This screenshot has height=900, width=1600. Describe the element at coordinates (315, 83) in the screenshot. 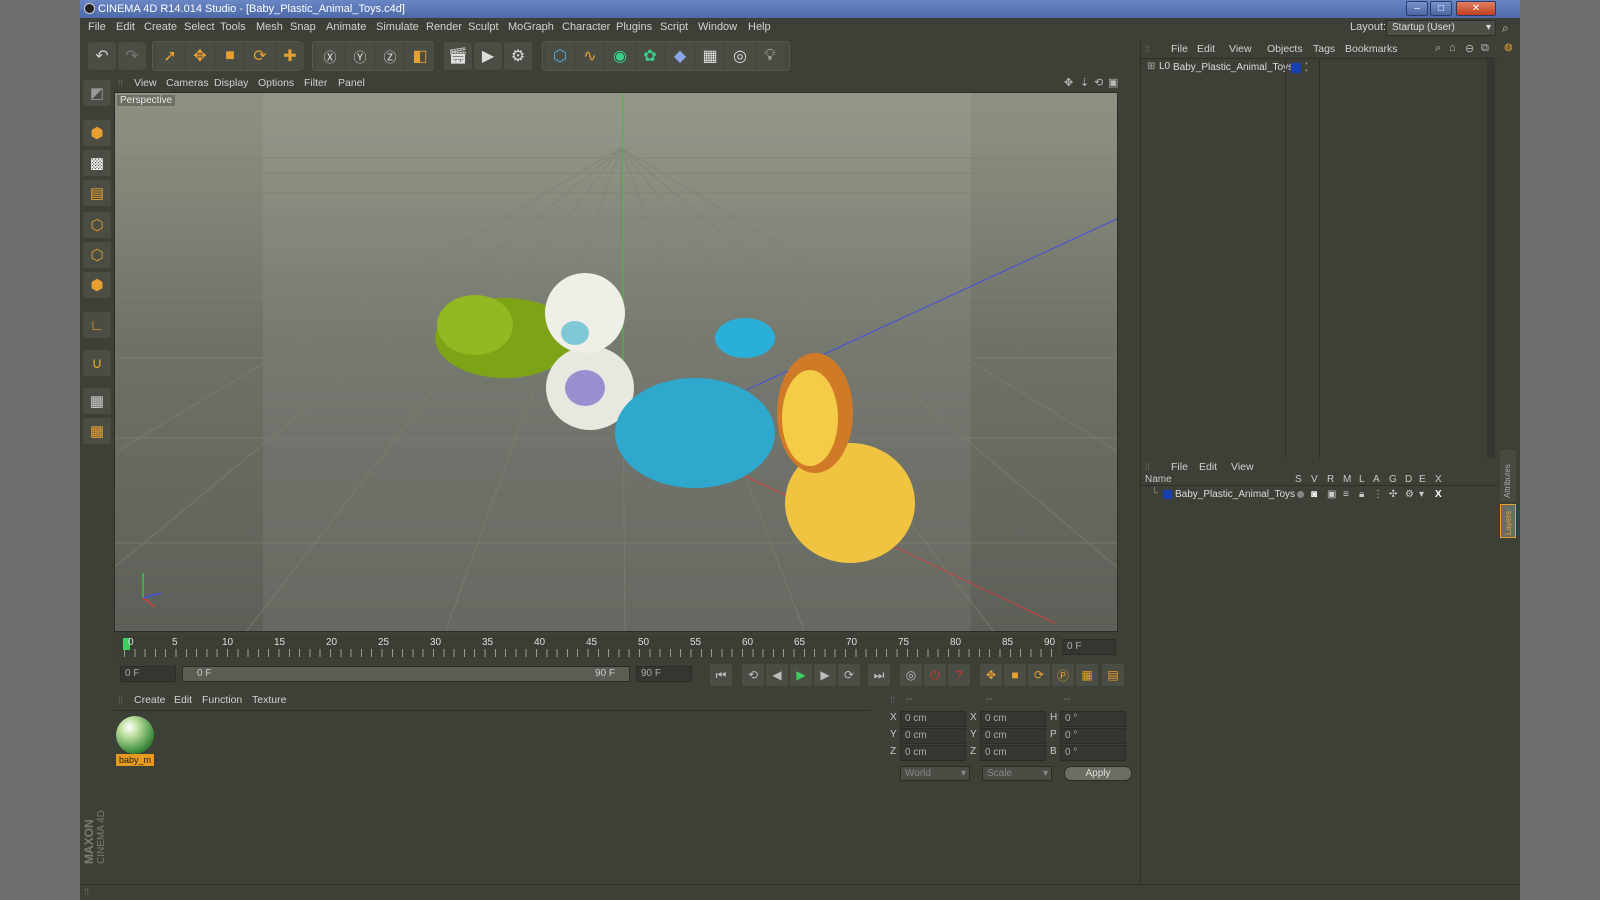

I see `viewport-menu-filter: Filter` at that location.